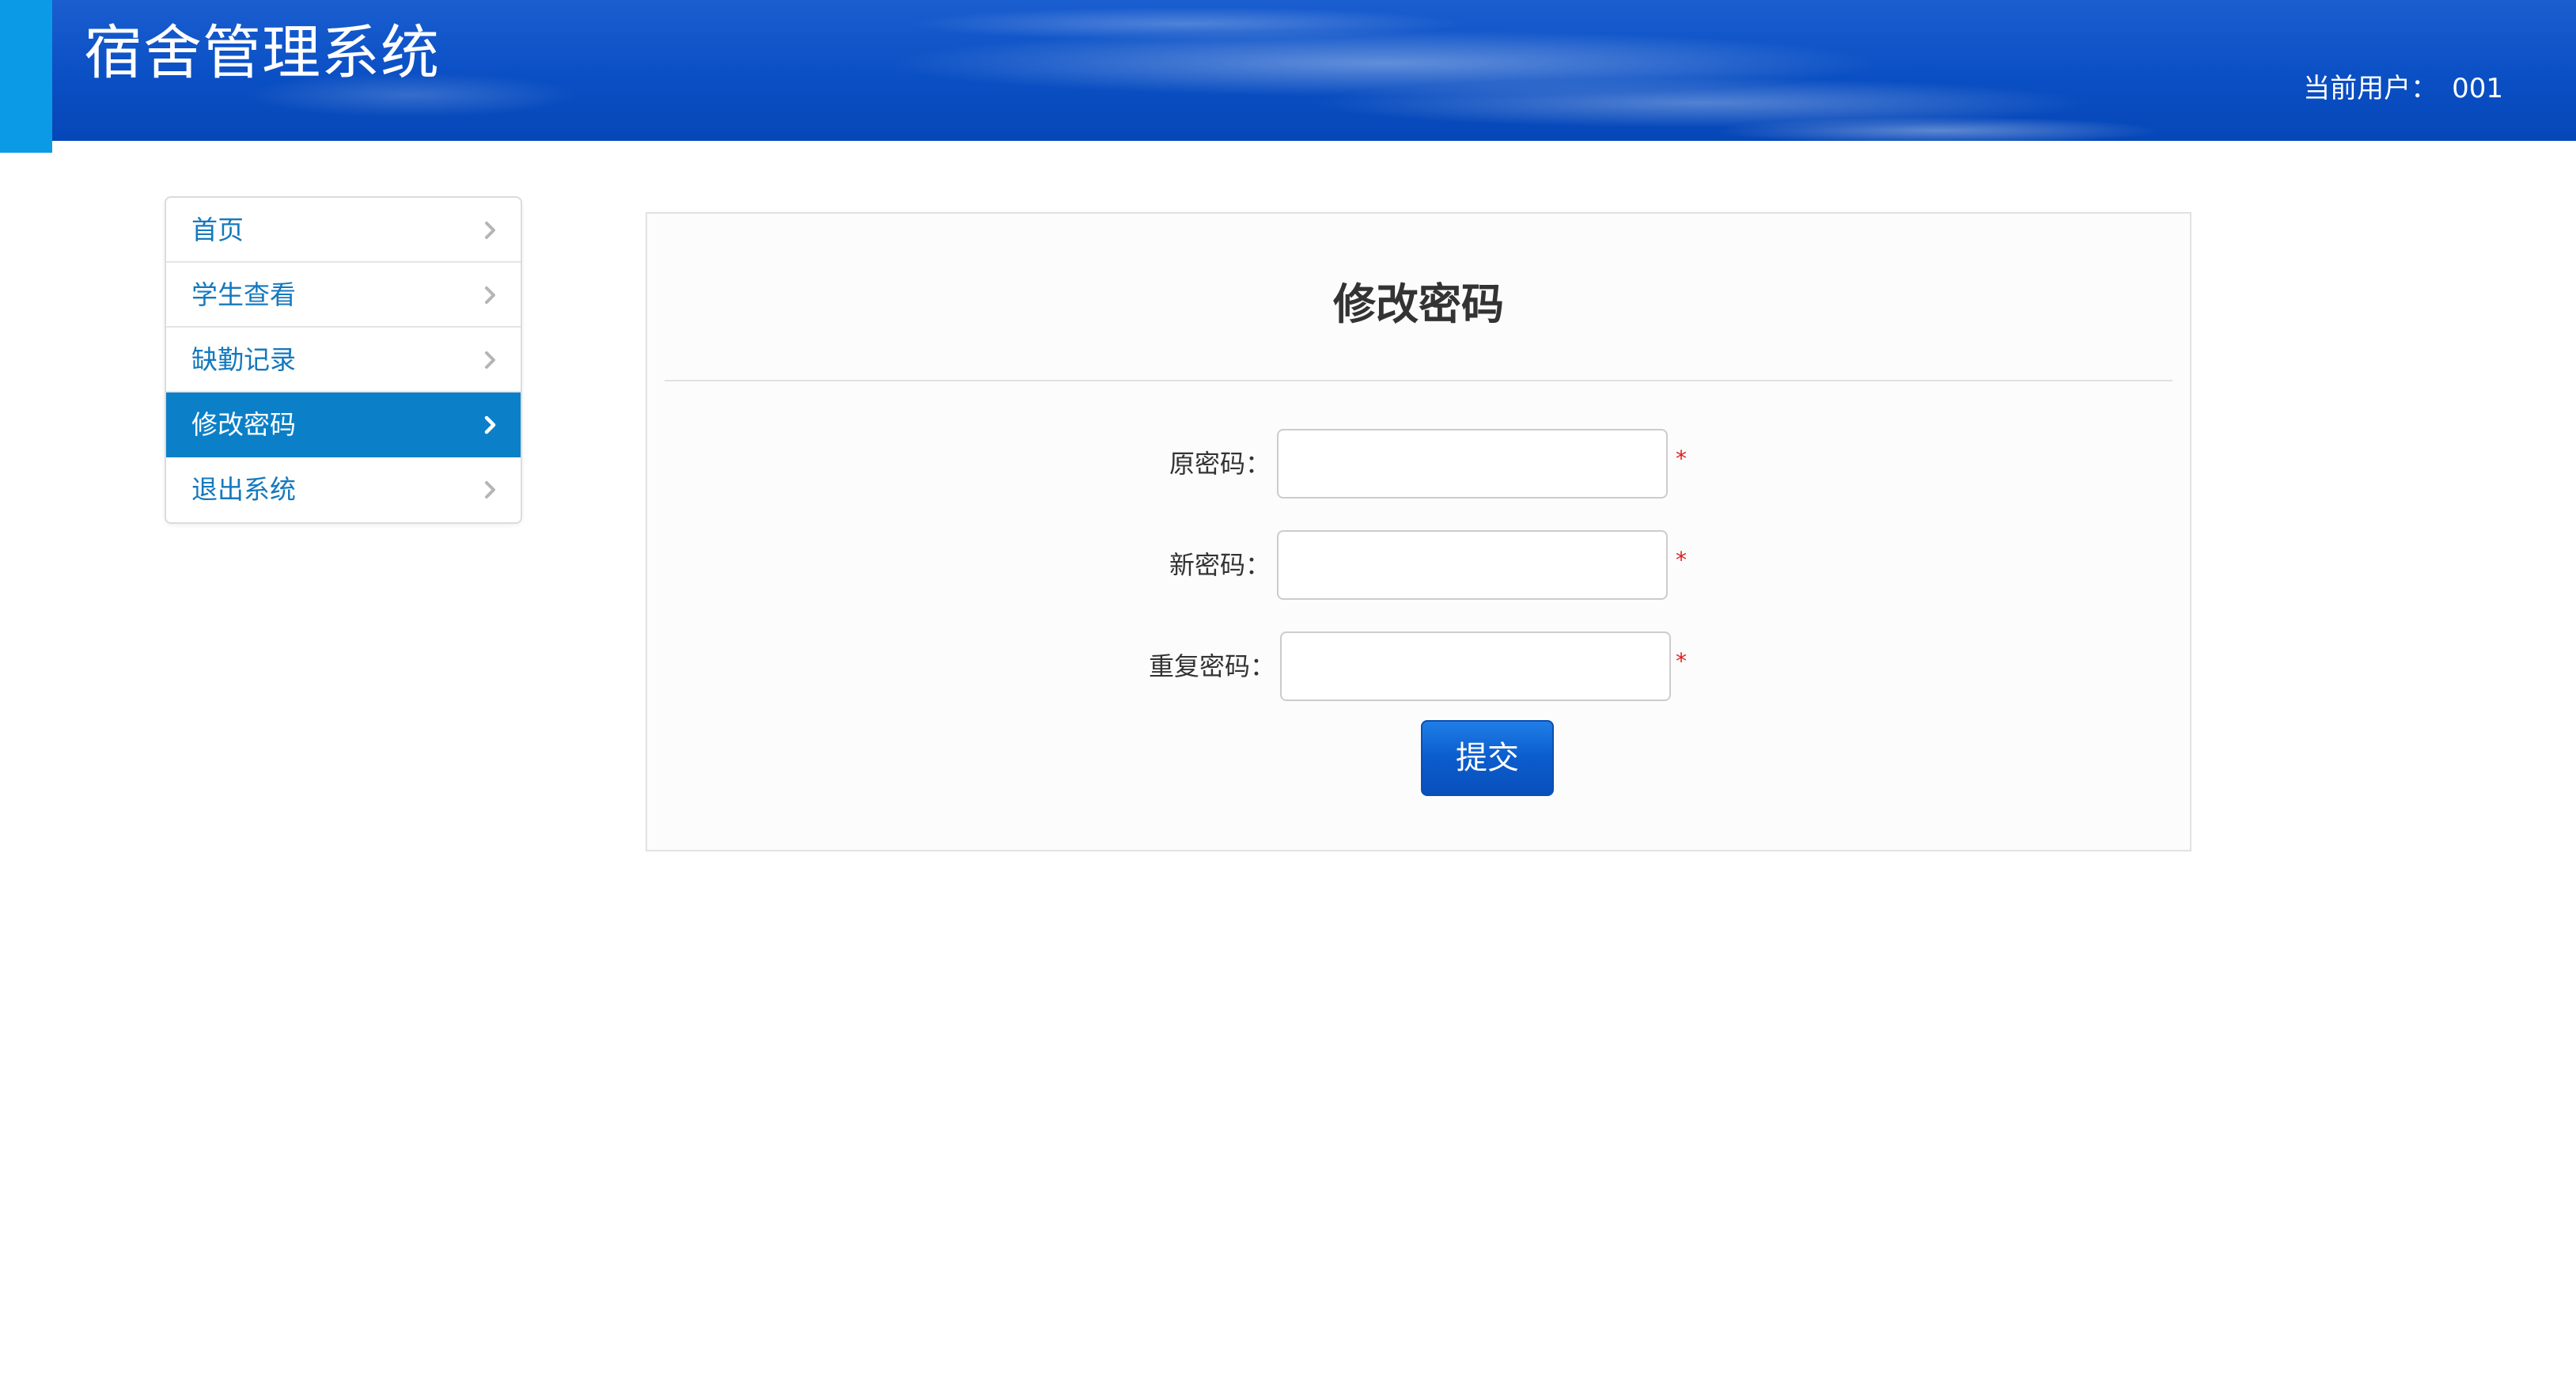 The width and height of the screenshot is (2576, 1384). What do you see at coordinates (1220, 464) in the screenshot?
I see `old-password-label: 原密码：` at bounding box center [1220, 464].